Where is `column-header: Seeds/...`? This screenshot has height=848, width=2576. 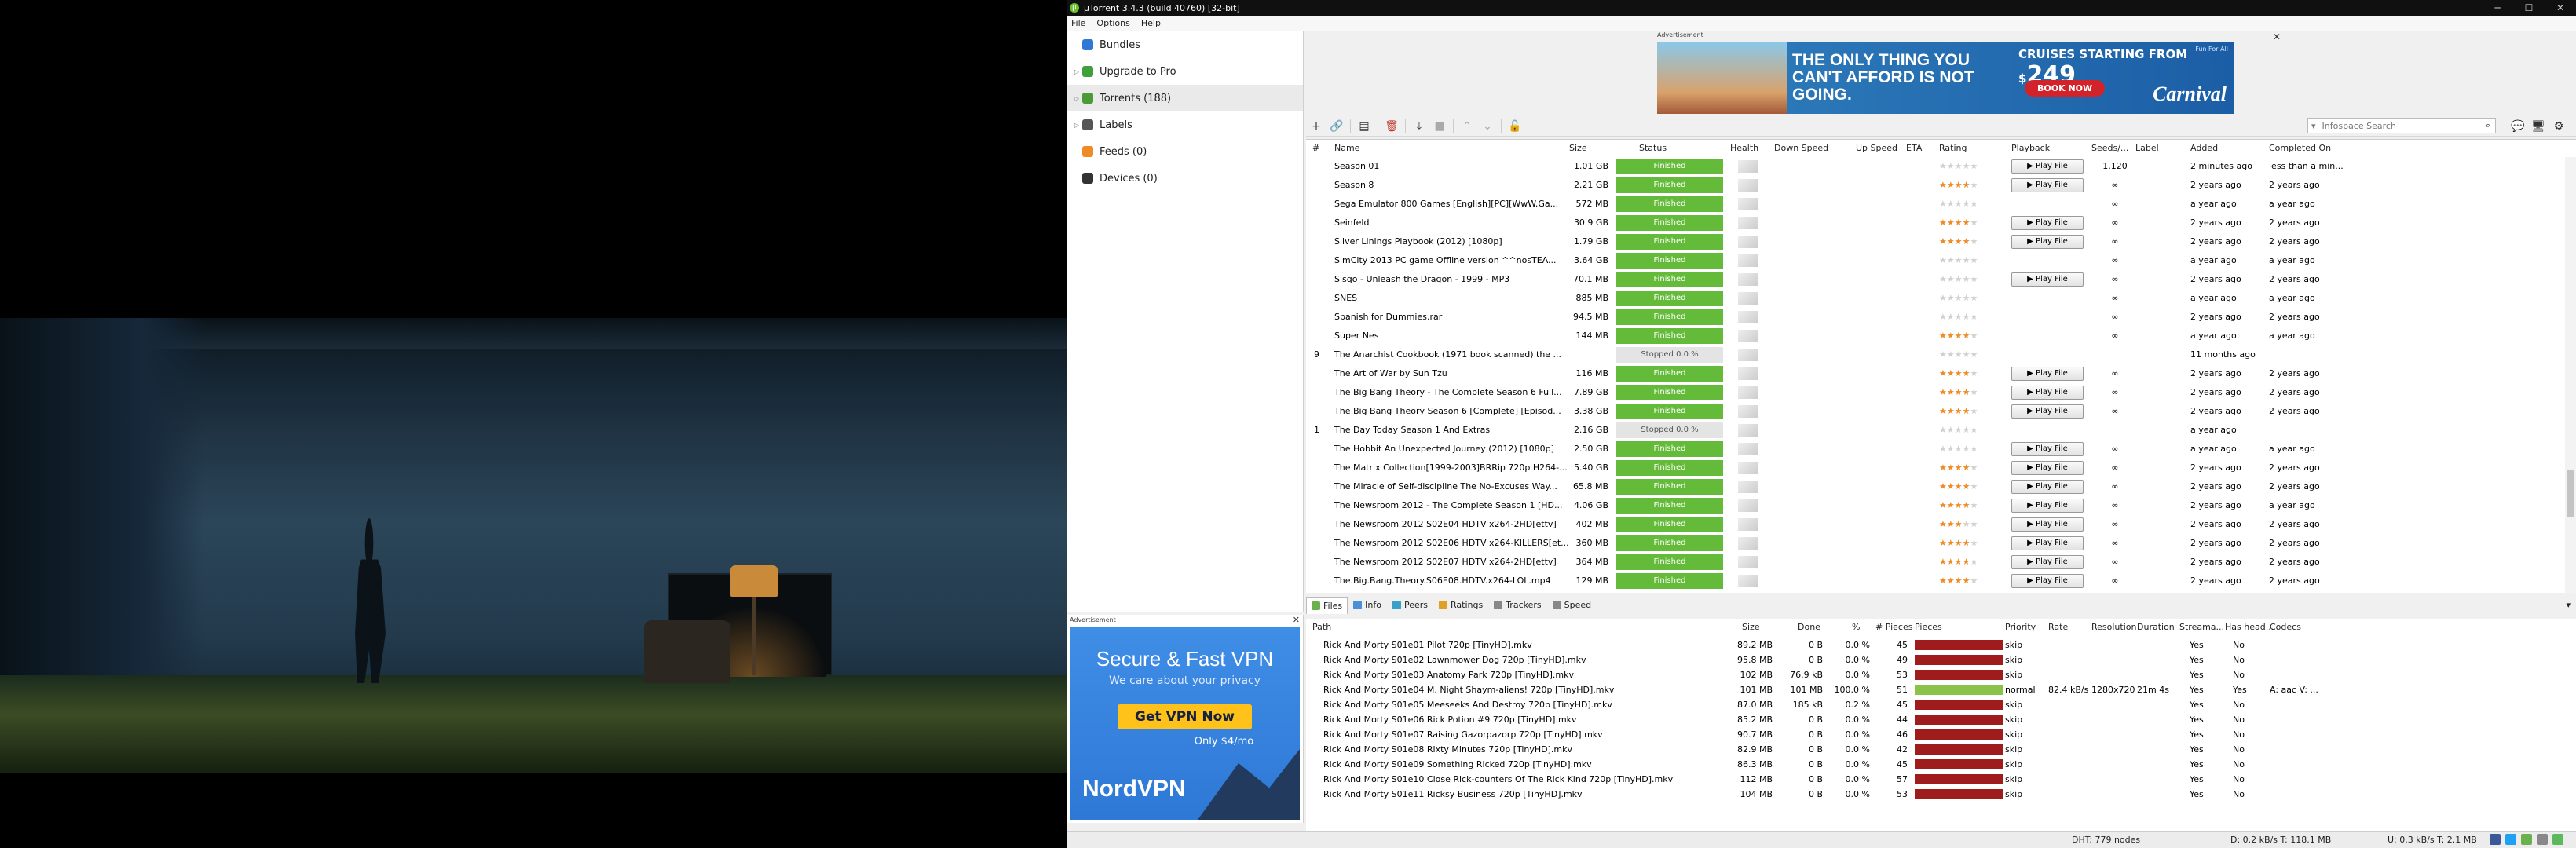 column-header: Seeds/... is located at coordinates (2110, 149).